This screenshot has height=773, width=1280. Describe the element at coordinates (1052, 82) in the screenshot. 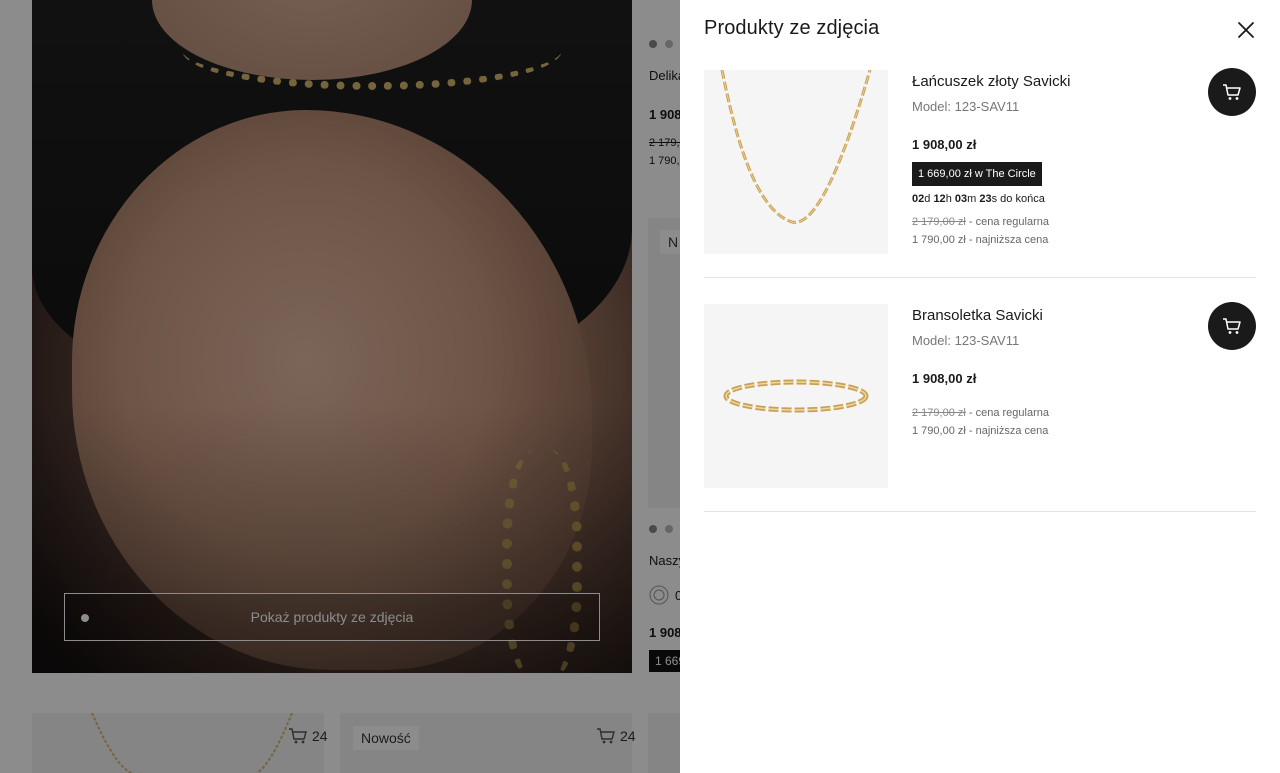

I see `product-name: Łańcuszek złoty Savicki` at that location.